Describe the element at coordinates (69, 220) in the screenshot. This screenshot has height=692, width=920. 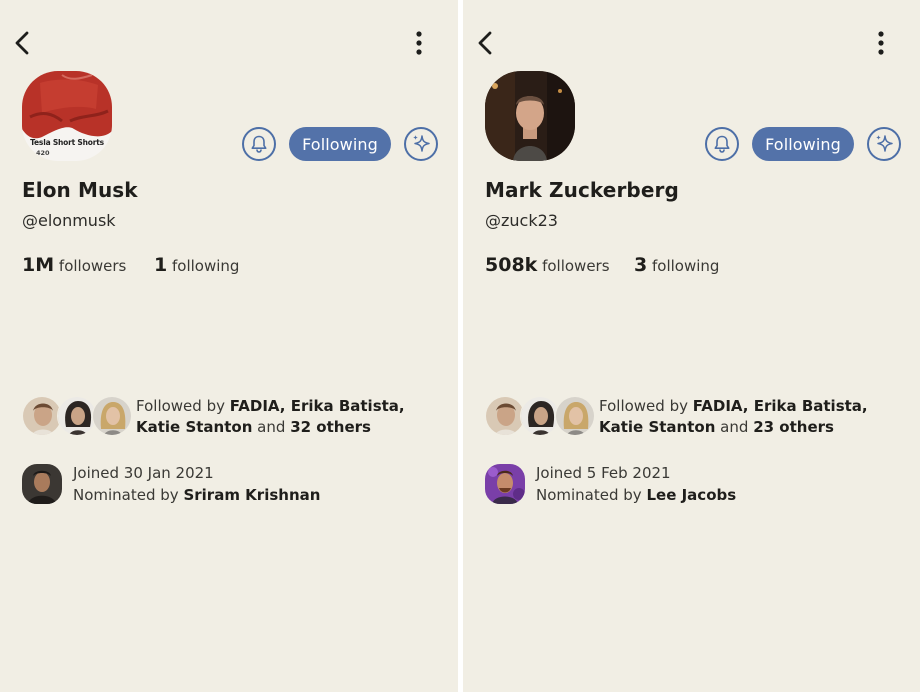
I see `profile-handle: @elonmusk` at that location.